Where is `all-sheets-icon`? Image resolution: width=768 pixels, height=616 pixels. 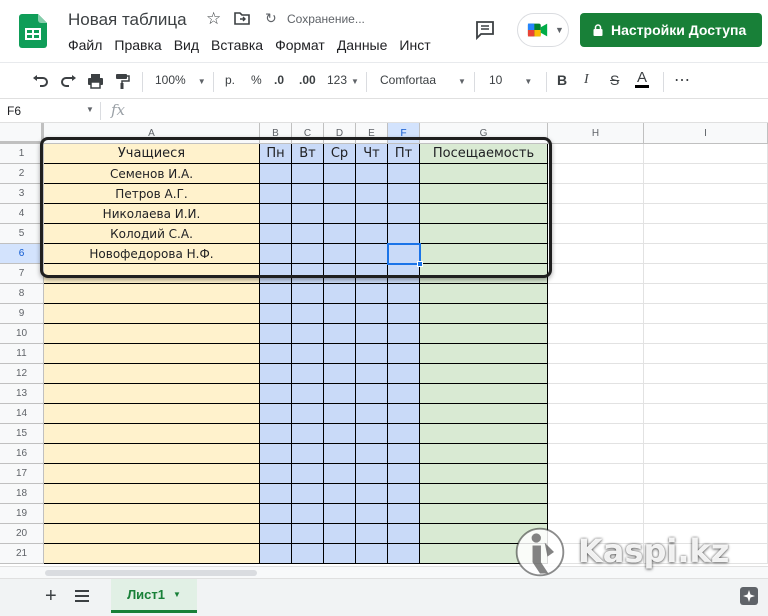 all-sheets-icon is located at coordinates (82, 596).